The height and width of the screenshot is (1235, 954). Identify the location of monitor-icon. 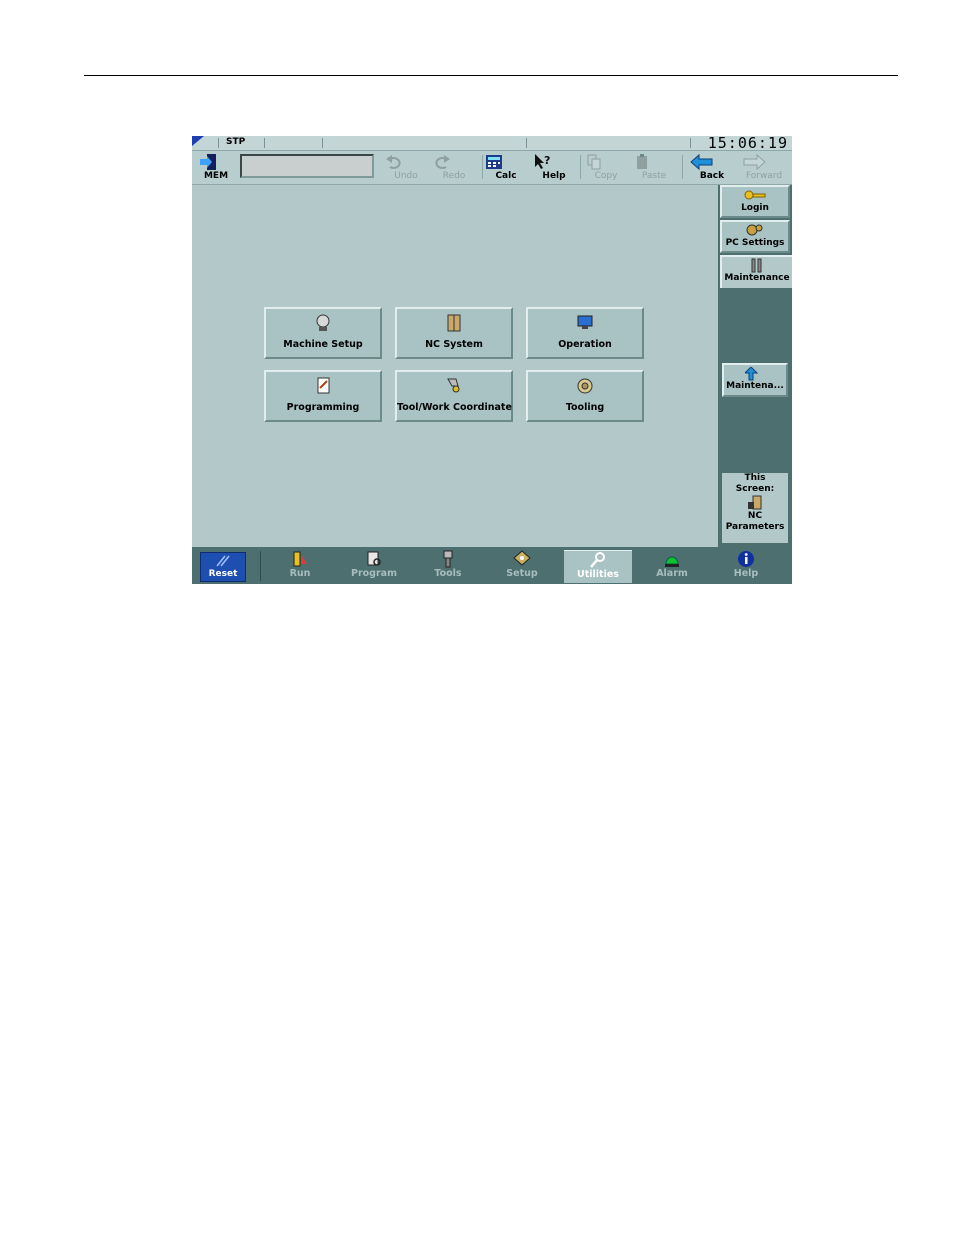
(585, 322).